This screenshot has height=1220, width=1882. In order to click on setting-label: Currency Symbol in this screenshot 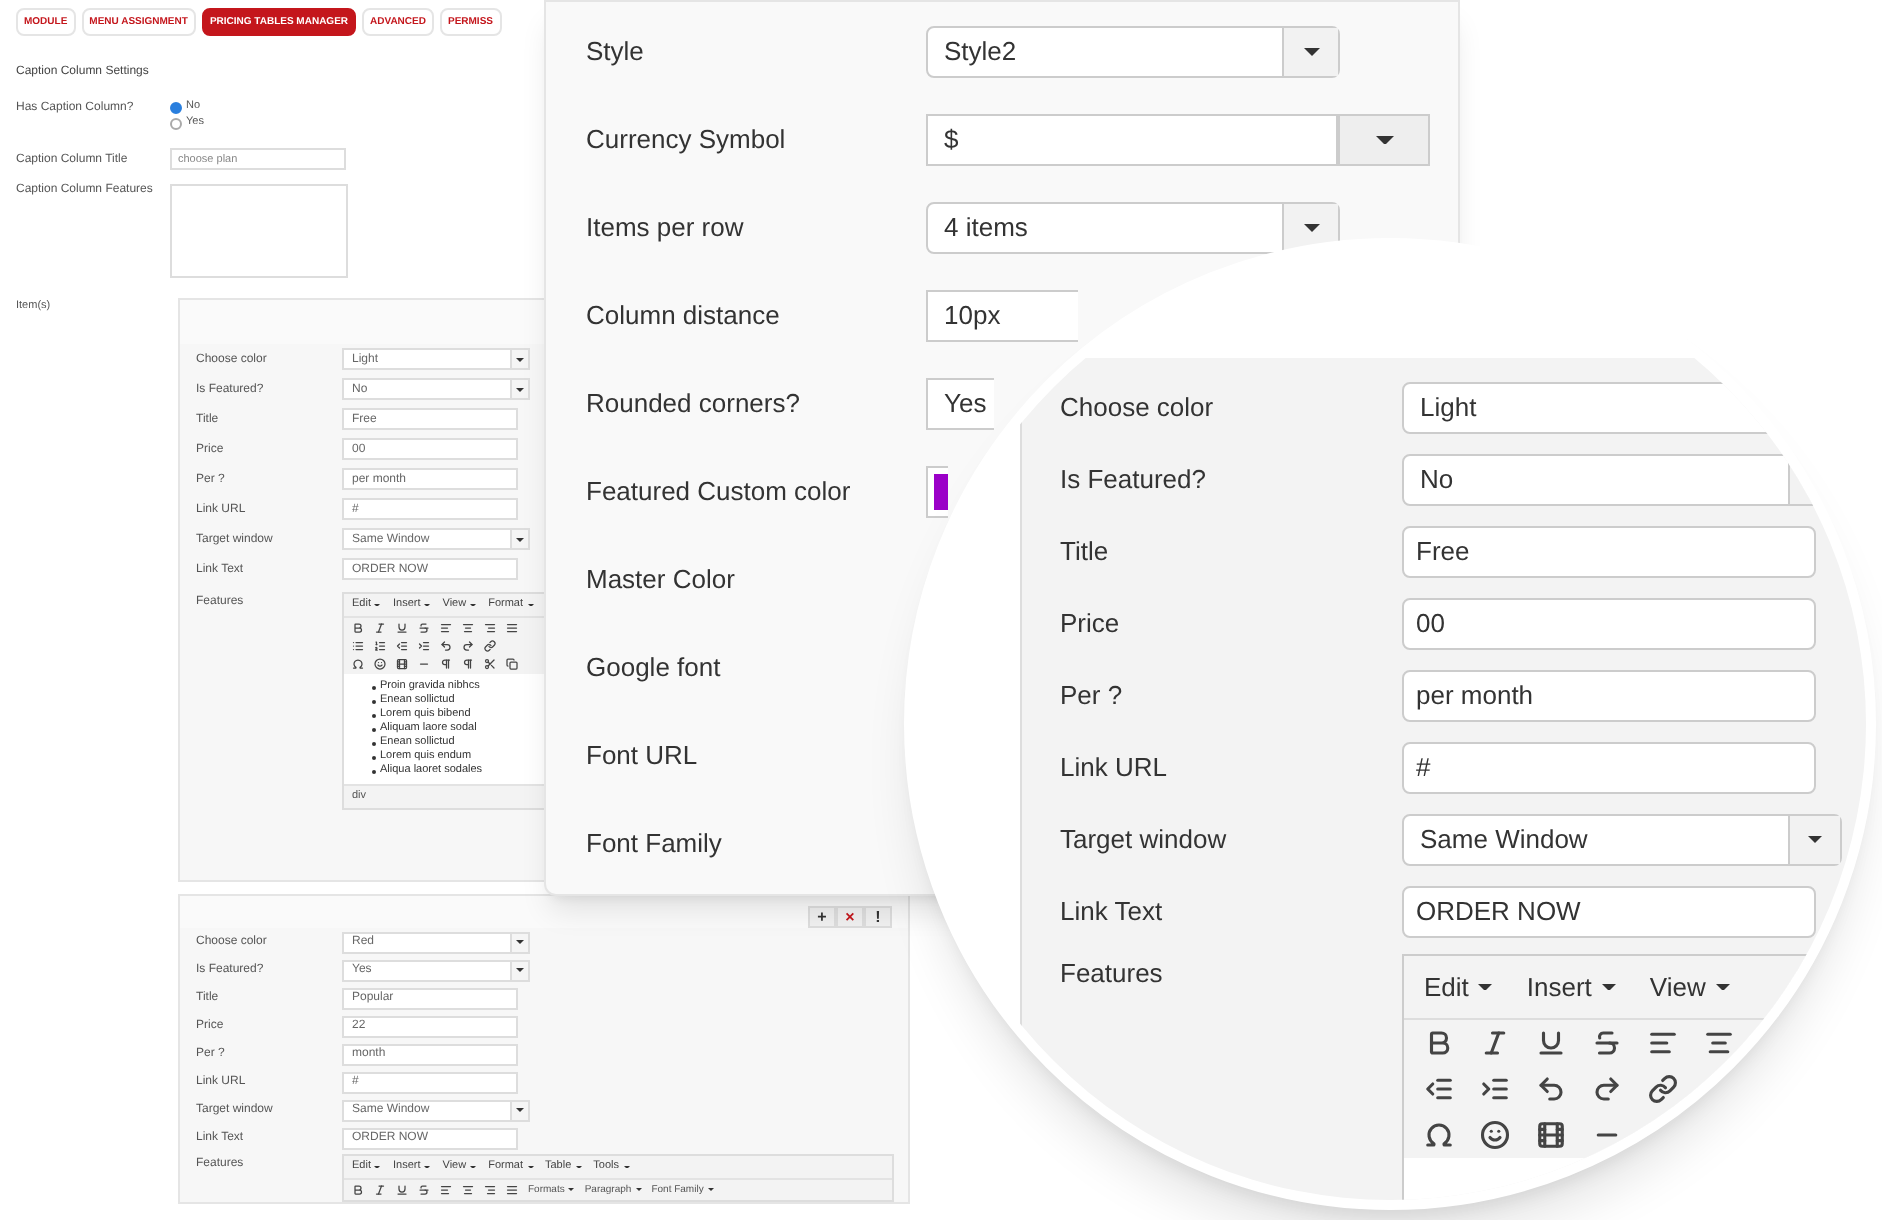, I will do `click(687, 140)`.